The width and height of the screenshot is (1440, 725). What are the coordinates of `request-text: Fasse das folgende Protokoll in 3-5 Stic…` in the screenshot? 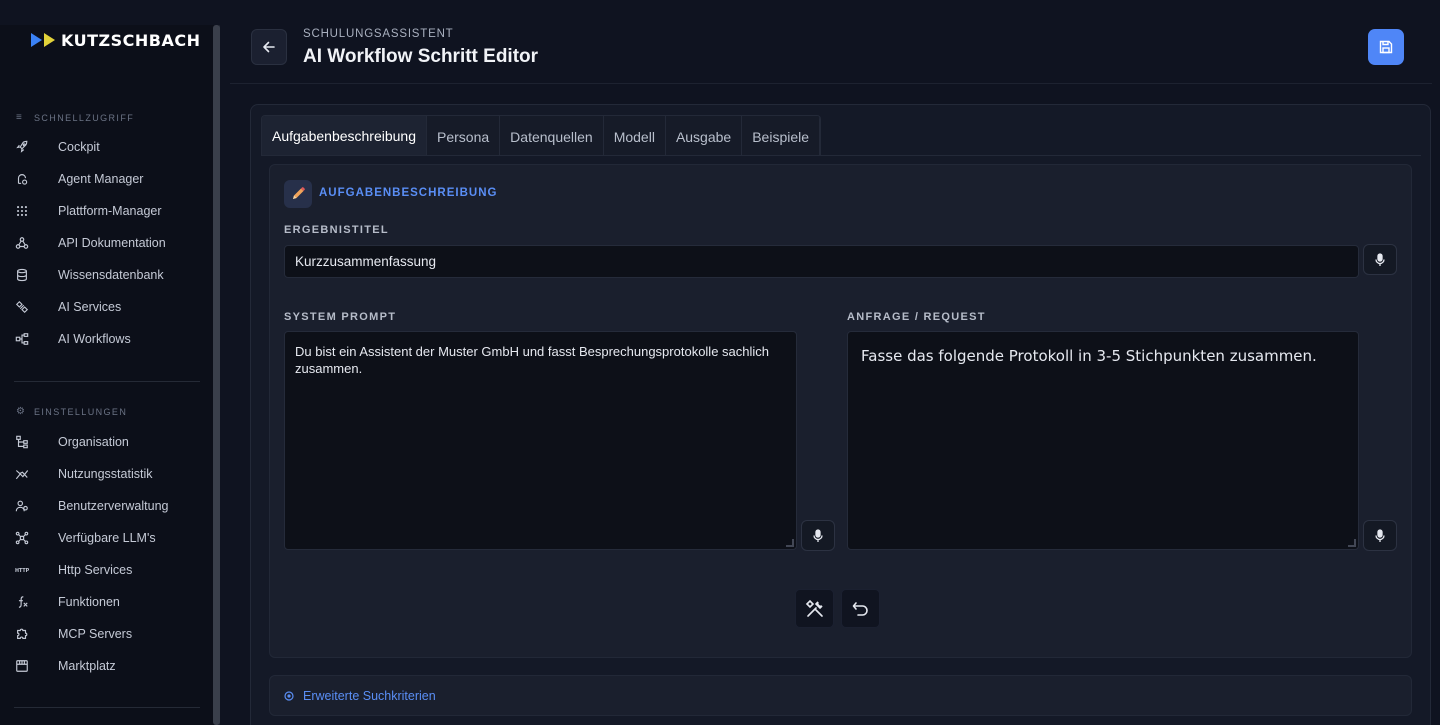 It's located at (1089, 356).